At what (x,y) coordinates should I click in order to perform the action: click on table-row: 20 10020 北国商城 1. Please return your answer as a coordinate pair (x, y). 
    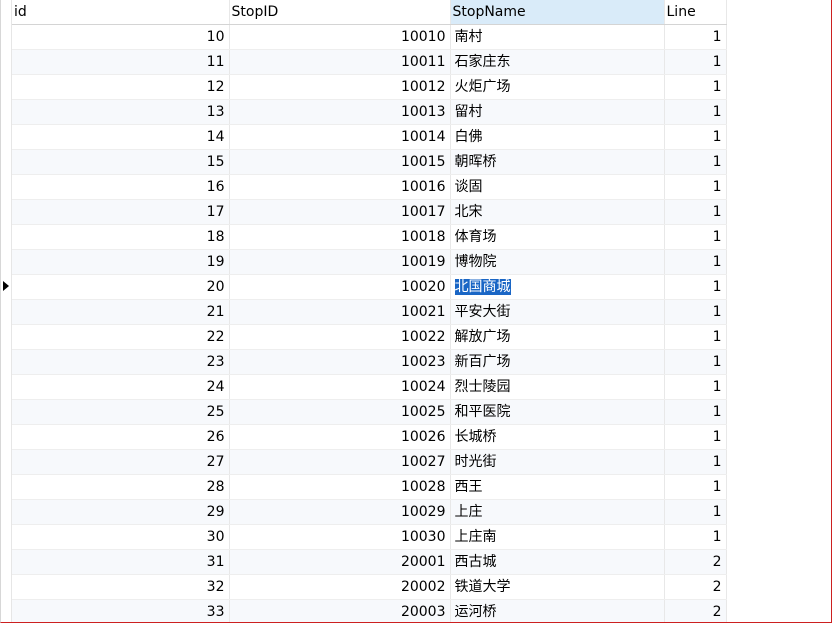
    Looking at the image, I should click on (369, 287).